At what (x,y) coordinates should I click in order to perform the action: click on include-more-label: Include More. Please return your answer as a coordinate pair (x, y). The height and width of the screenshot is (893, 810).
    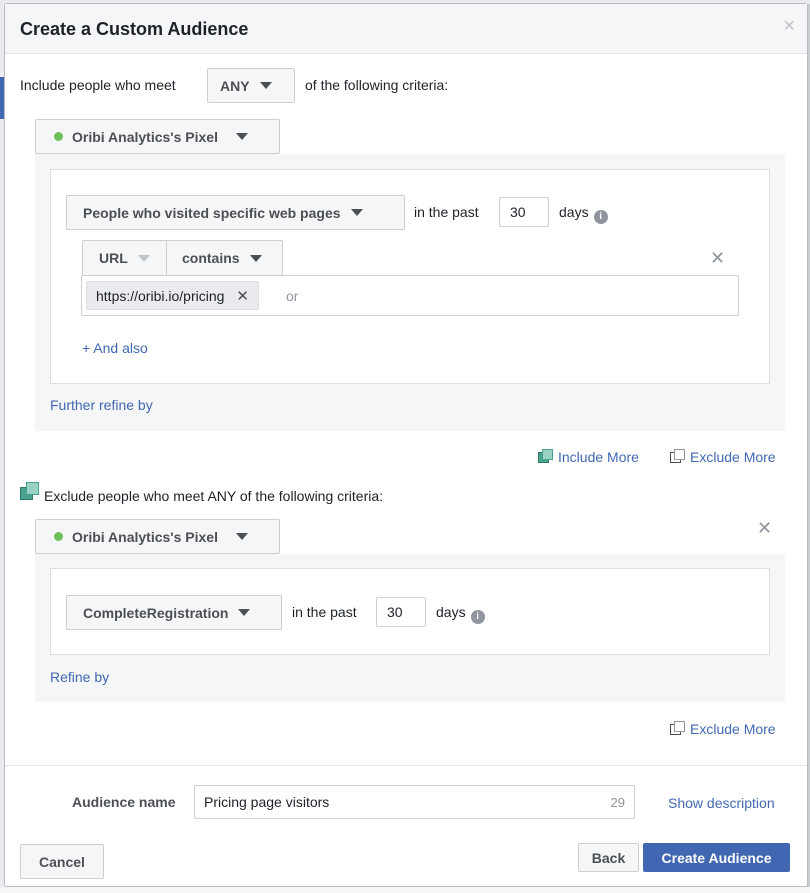
    Looking at the image, I should click on (598, 457).